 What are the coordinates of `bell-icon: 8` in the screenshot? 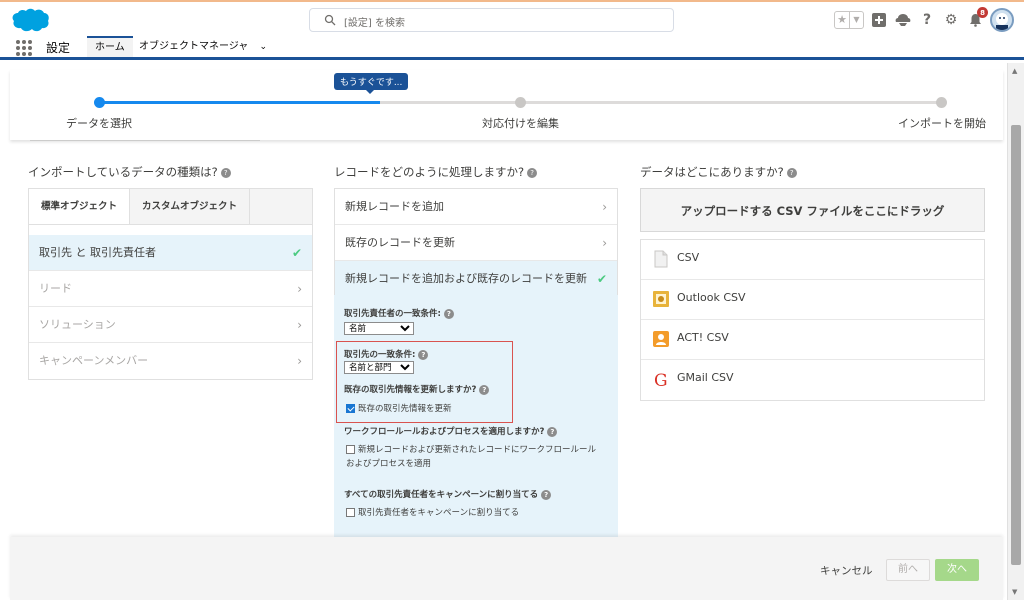 It's located at (977, 18).